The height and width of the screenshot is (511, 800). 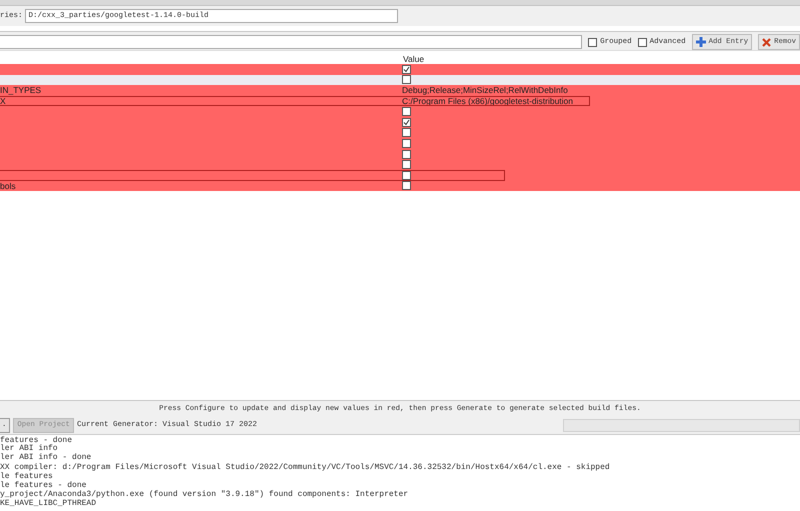 I want to click on log-line: ler ABI info, so click(x=29, y=449).